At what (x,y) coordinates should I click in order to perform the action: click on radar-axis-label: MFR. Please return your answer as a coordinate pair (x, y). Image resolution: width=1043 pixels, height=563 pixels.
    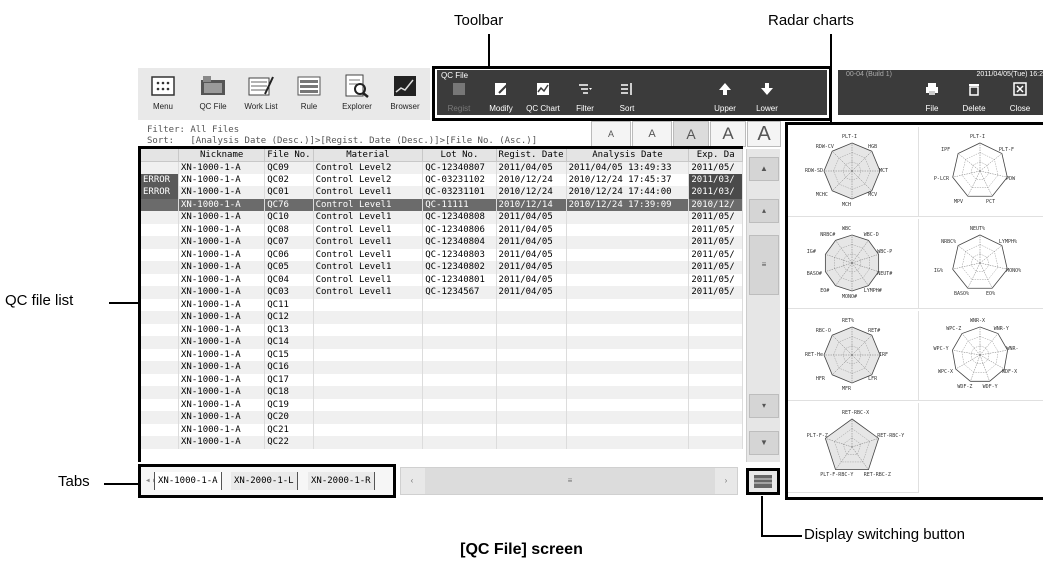
    Looking at the image, I should click on (847, 389).